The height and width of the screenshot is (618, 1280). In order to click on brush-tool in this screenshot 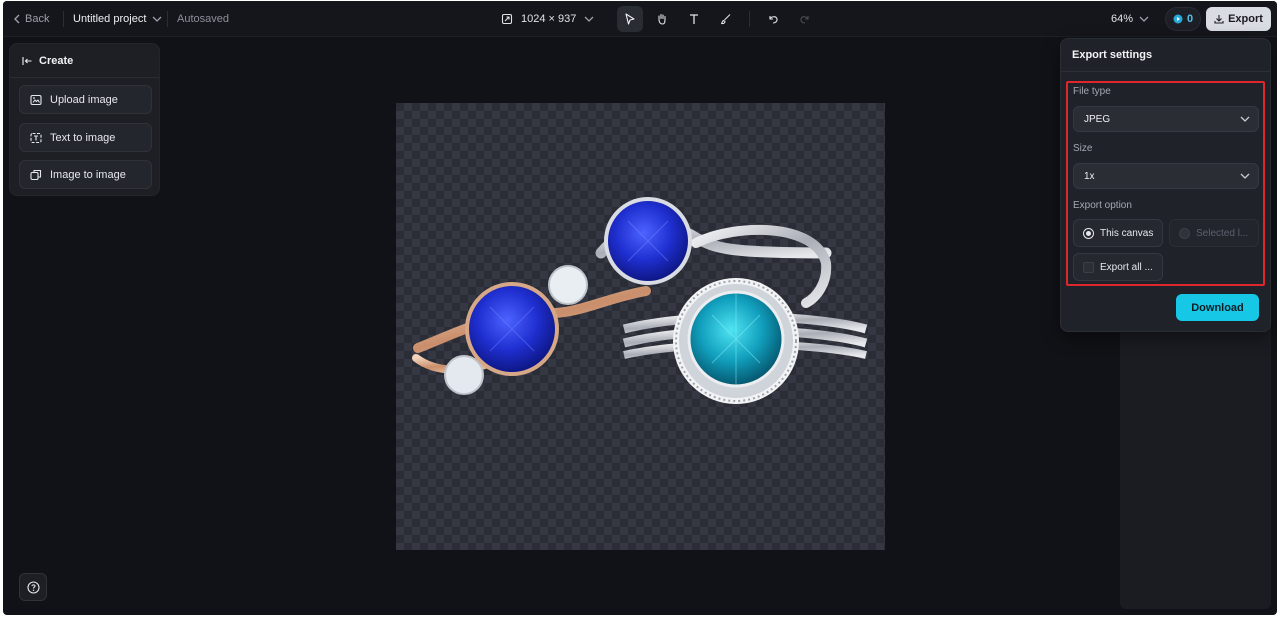, I will do `click(726, 19)`.